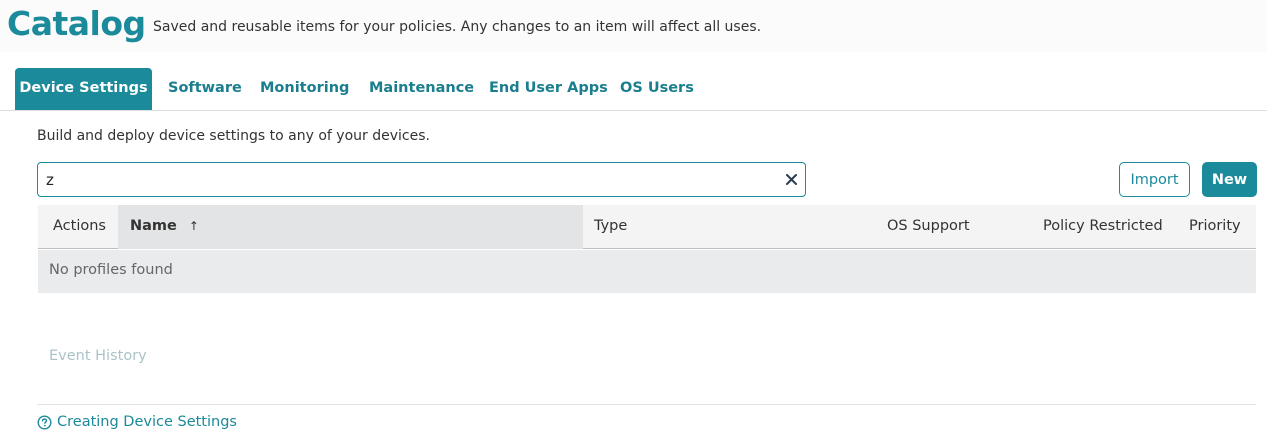 This screenshot has height=446, width=1267. Describe the element at coordinates (79, 226) in the screenshot. I see `column-actions: Actions` at that location.